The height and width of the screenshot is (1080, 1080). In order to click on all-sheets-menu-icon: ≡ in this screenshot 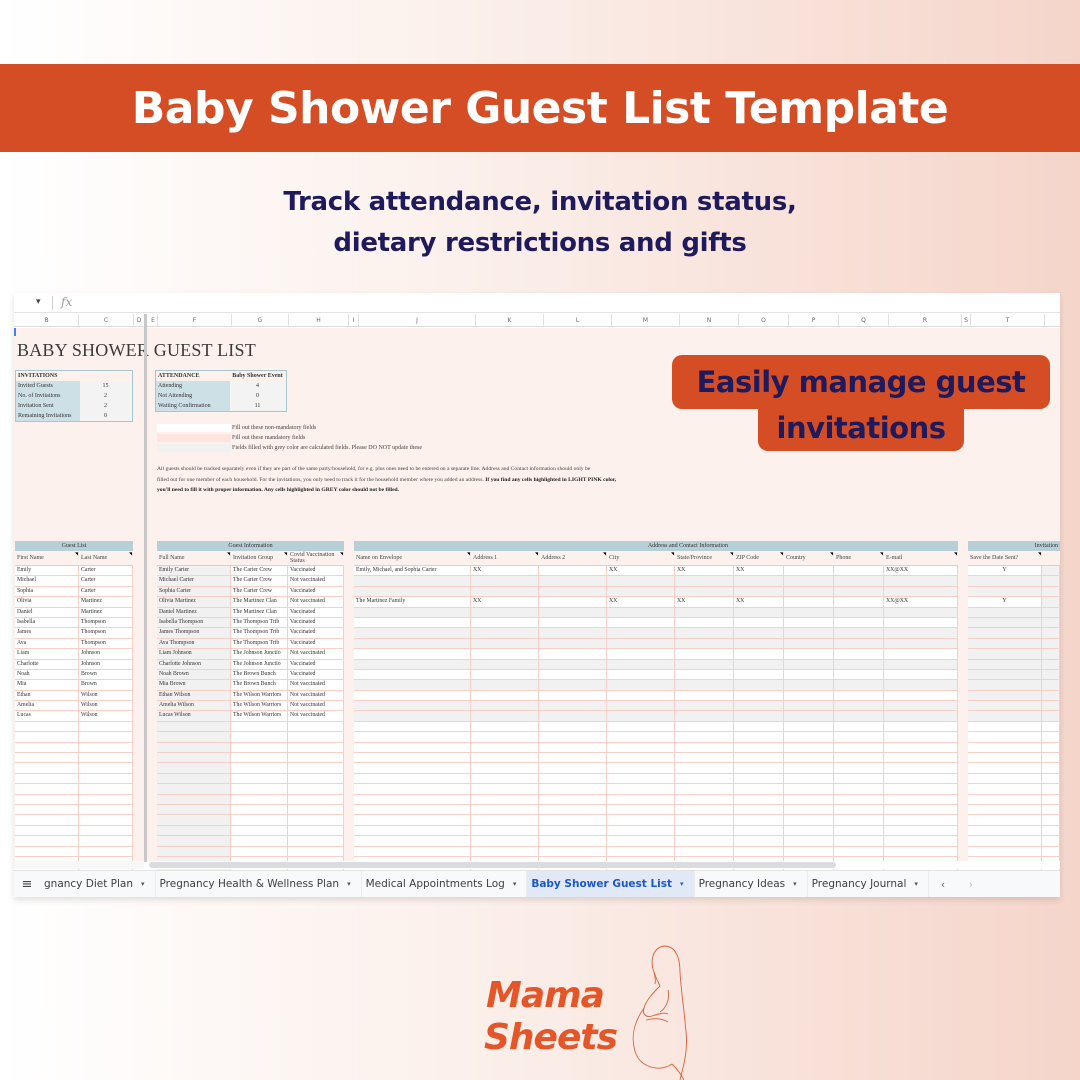, I will do `click(27, 884)`.